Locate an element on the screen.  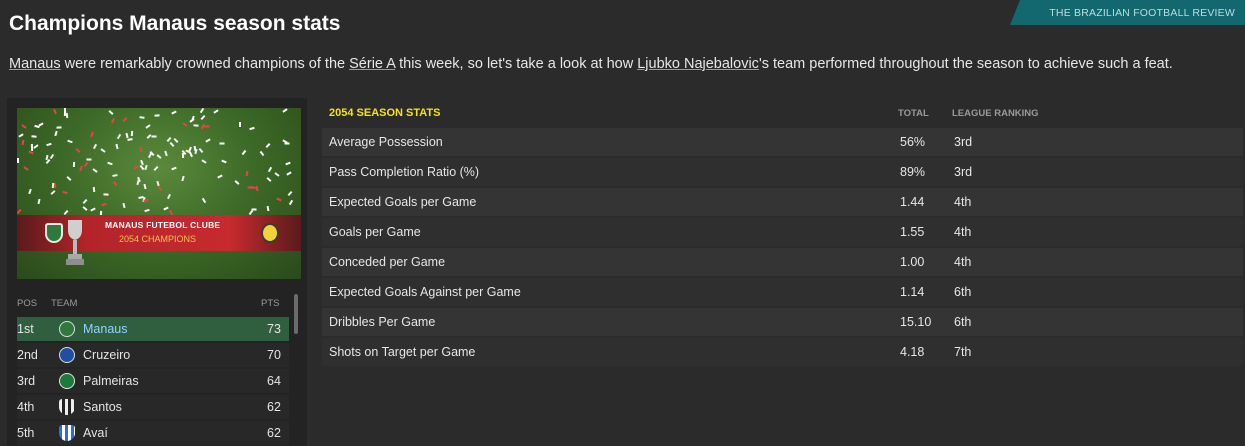
stat-rank: 3rd is located at coordinates (963, 172).